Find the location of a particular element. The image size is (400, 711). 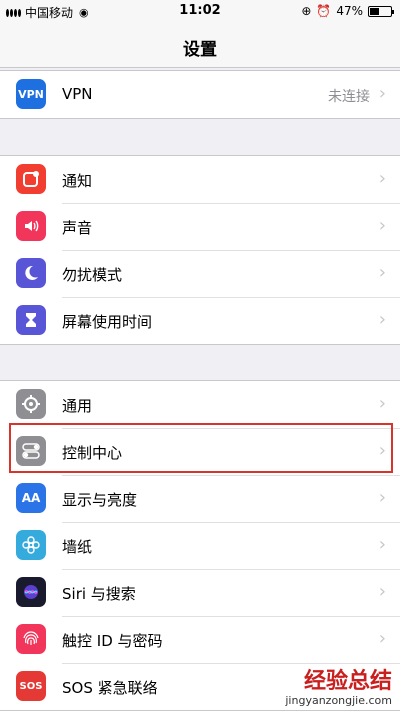

battery-percent: 47% is located at coordinates (349, 11).